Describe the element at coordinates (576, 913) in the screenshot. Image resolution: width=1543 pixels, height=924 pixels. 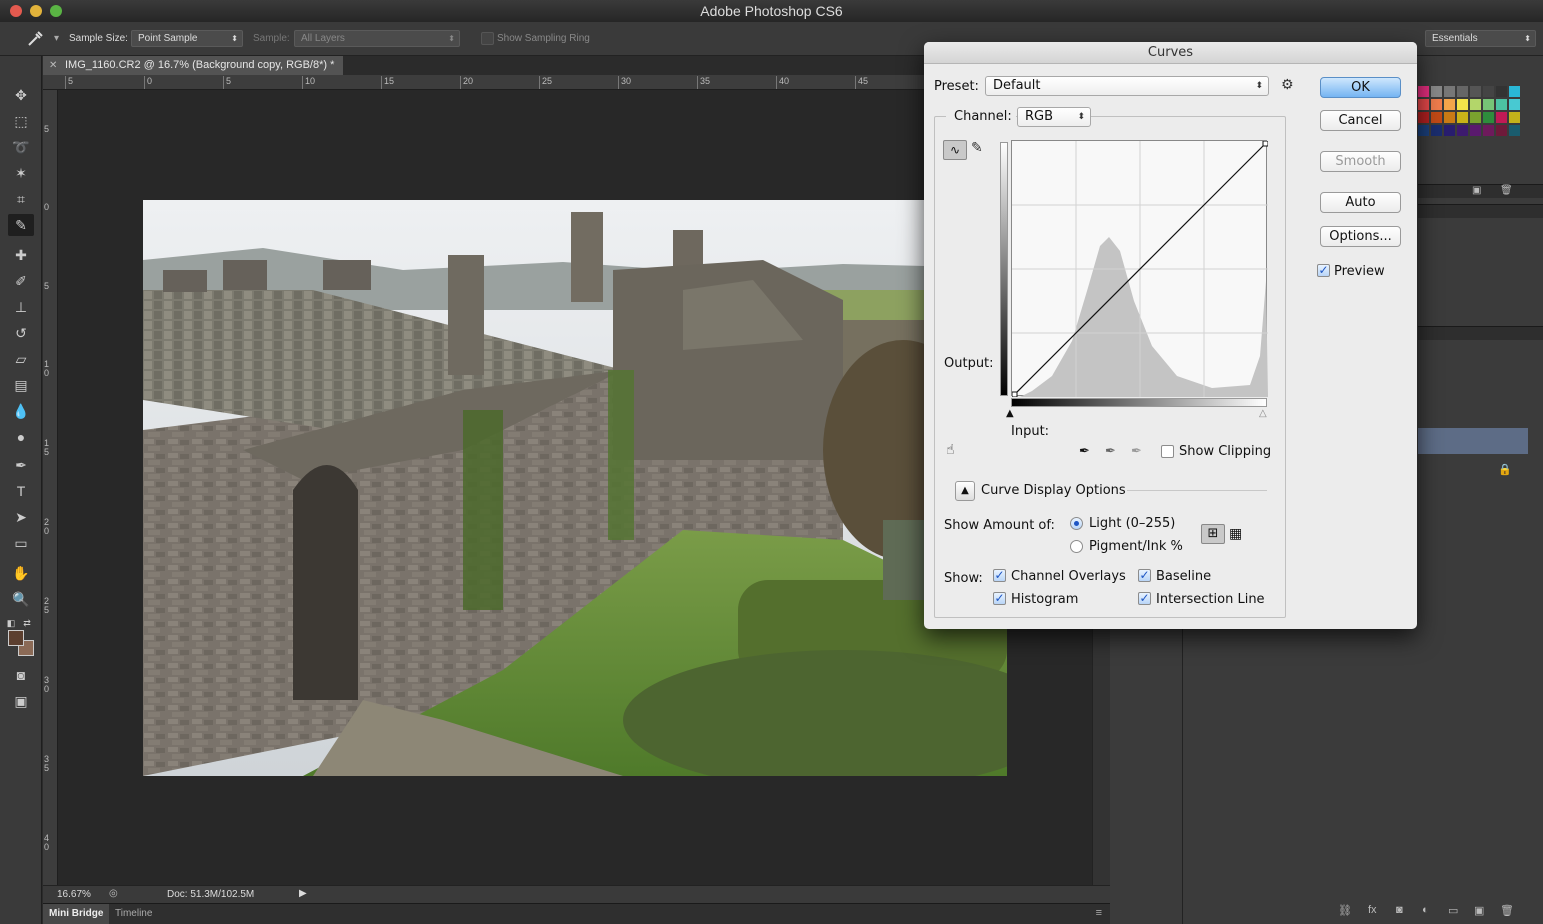
I see `bottom-panel-tabs: Mini Bridge Timeline ≡` at that location.